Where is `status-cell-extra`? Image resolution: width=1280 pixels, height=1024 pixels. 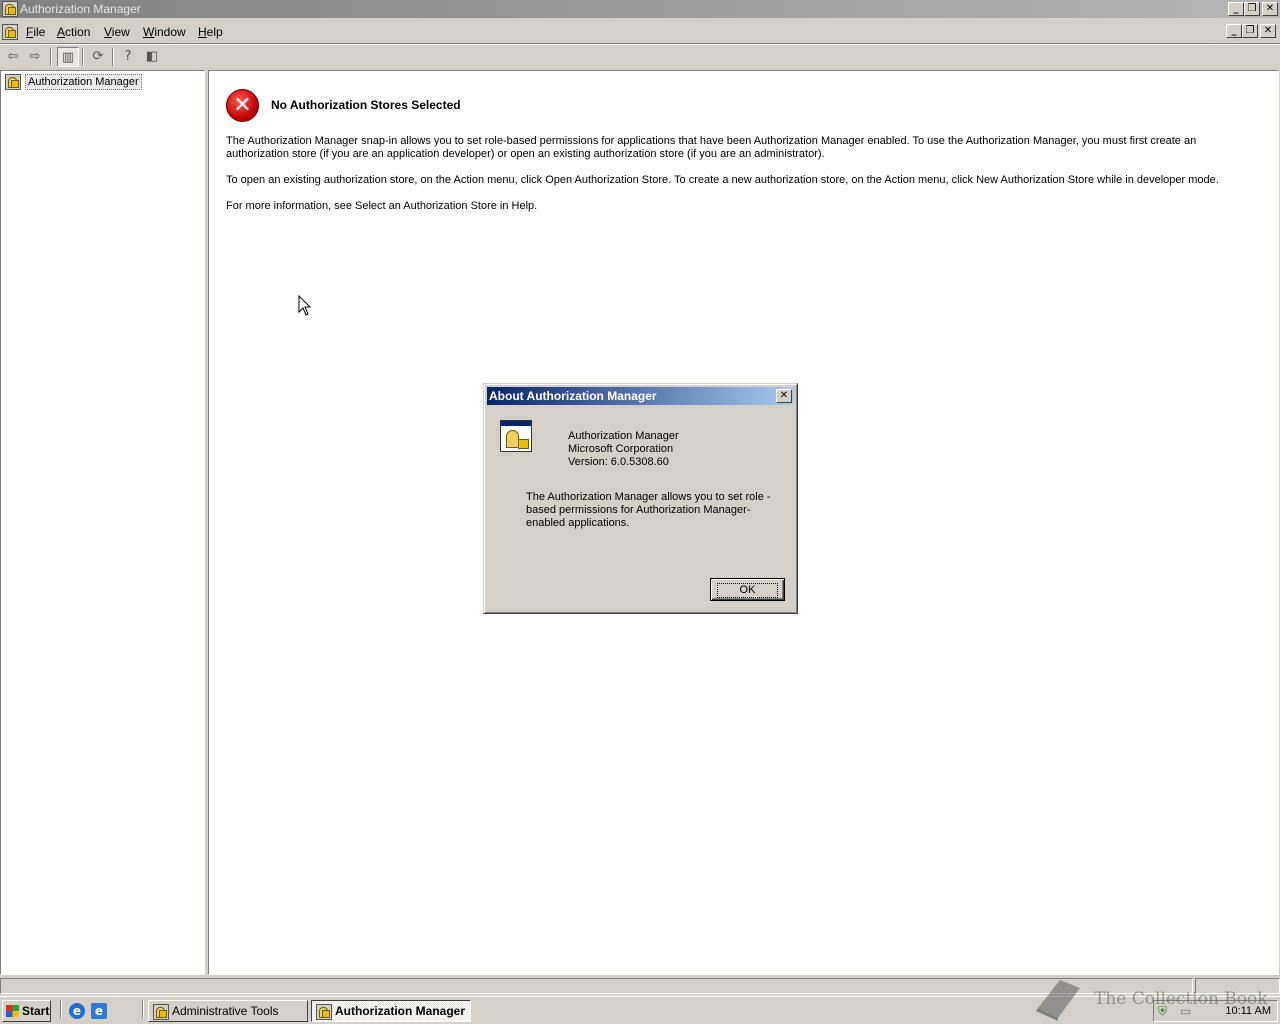
status-cell-extra is located at coordinates (1237, 986).